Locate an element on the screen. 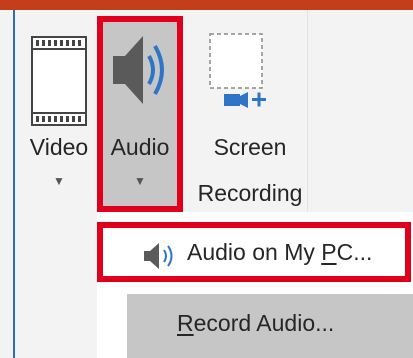 The height and width of the screenshot is (358, 413). screen-recording-label-line1: Screen is located at coordinates (250, 147).